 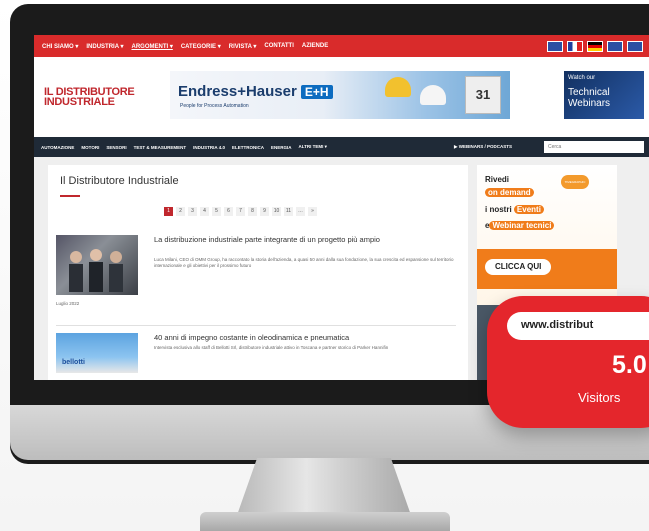 I want to click on visitors-label: Visitors, so click(x=599, y=397).